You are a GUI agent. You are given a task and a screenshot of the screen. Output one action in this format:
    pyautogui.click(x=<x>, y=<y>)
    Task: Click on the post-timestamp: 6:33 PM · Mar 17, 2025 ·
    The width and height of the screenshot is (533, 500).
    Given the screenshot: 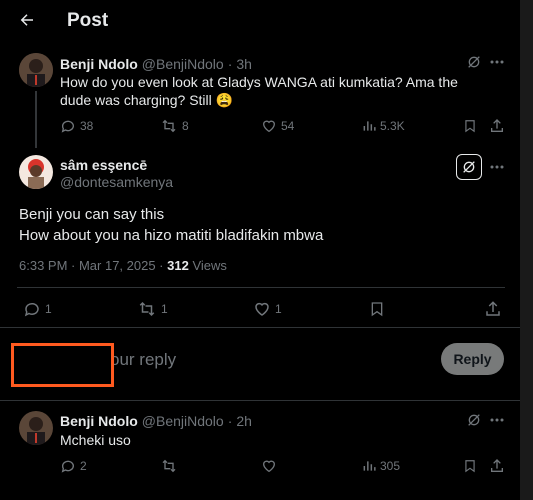 What is the action you would take?
    pyautogui.click(x=93, y=265)
    